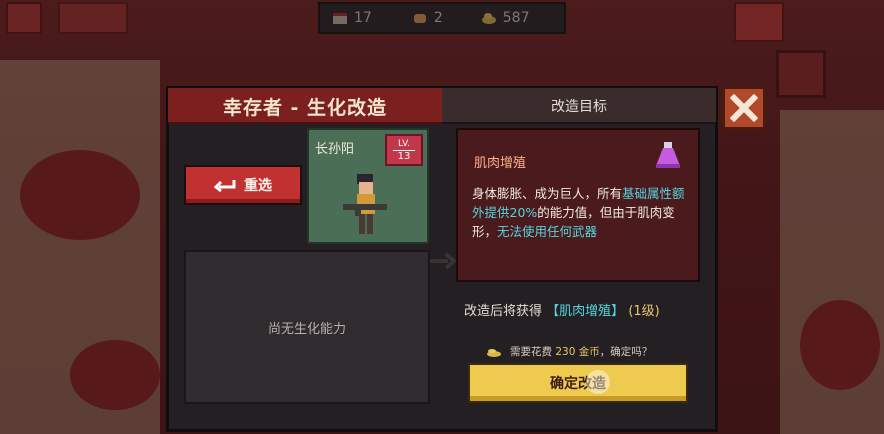  Describe the element at coordinates (335, 149) in the screenshot. I see `survivor-name: 长孙阳` at that location.